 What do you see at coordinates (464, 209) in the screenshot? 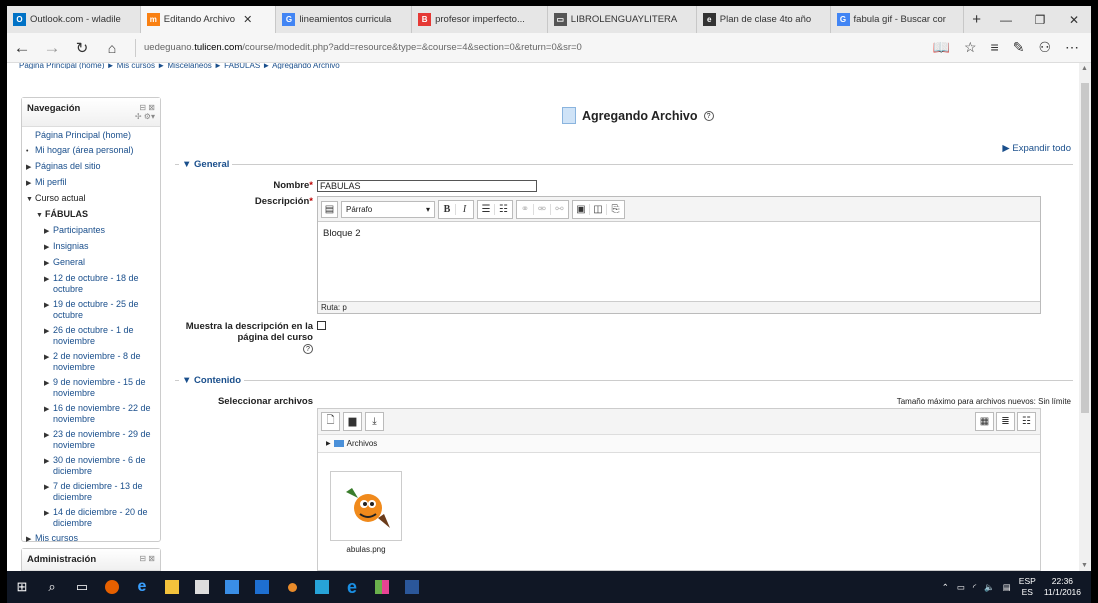
I see `italic-icon: I` at bounding box center [464, 209].